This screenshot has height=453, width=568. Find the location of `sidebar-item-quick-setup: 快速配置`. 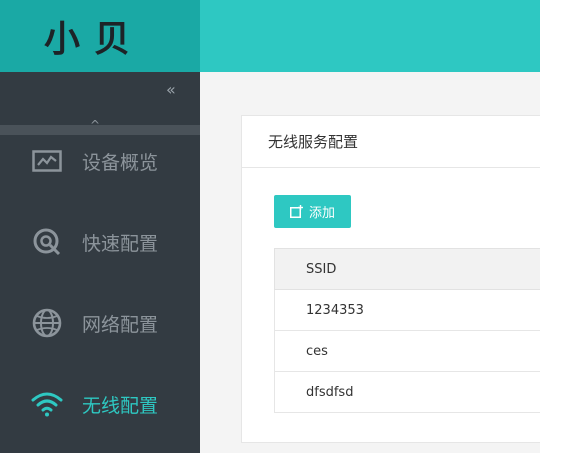

sidebar-item-quick-setup: 快速配置 is located at coordinates (100, 242).